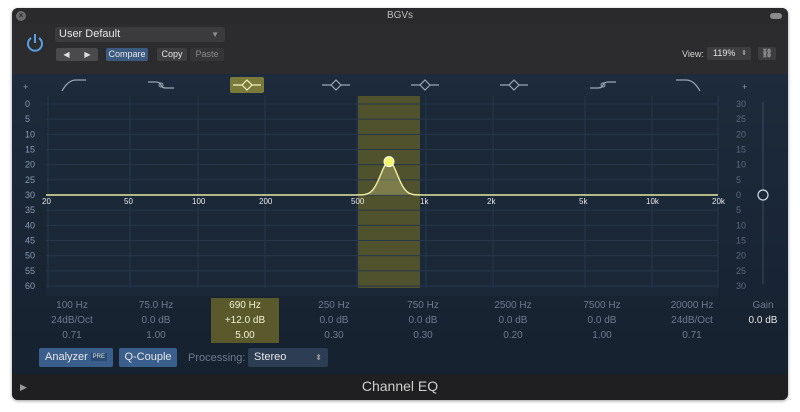 This screenshot has height=412, width=800. Describe the element at coordinates (207, 54) in the screenshot. I see `paste-button: Paste` at that location.